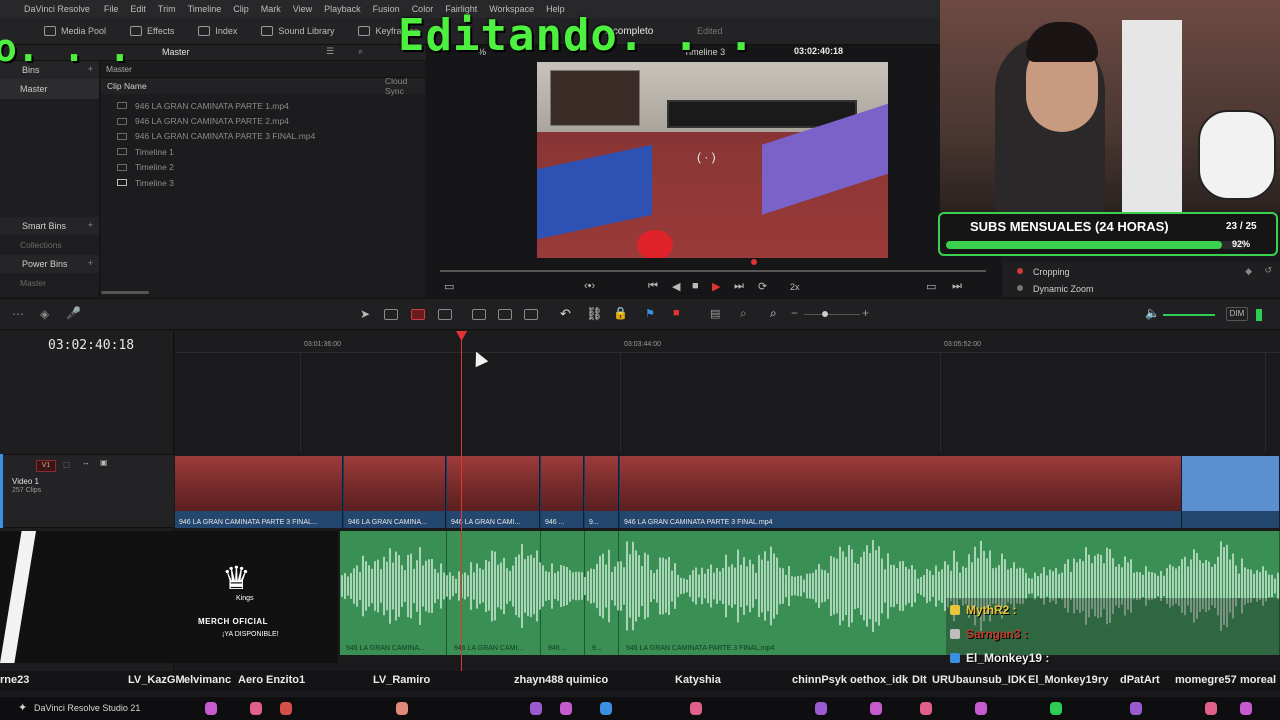 This screenshot has height=720, width=1280. I want to click on timeline-toolbar: ⋯ ◈ 🎤 ➤ ↶ ⛓ 🔒 ⚑ ■ ▤ ⌕ ⌕ − + 🔈 DIM, so click(640, 314).